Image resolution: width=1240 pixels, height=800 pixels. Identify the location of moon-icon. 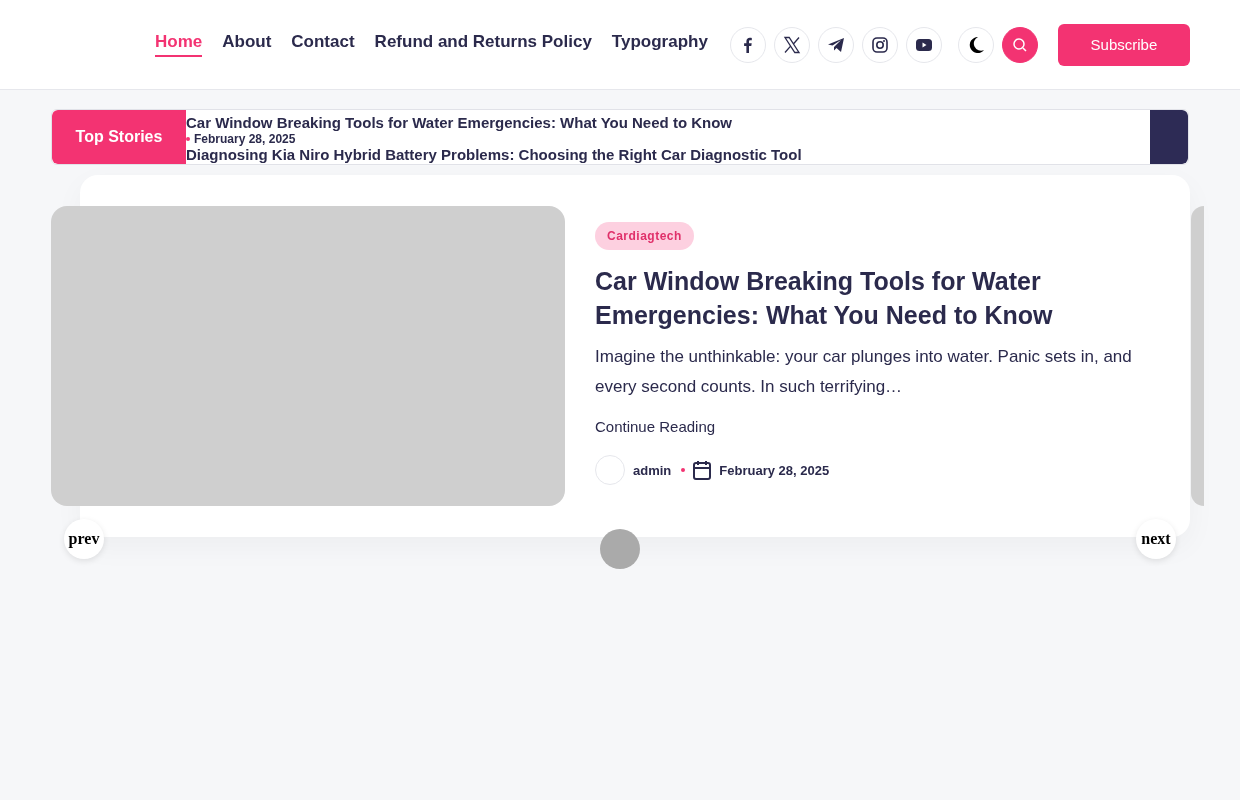
(975, 44).